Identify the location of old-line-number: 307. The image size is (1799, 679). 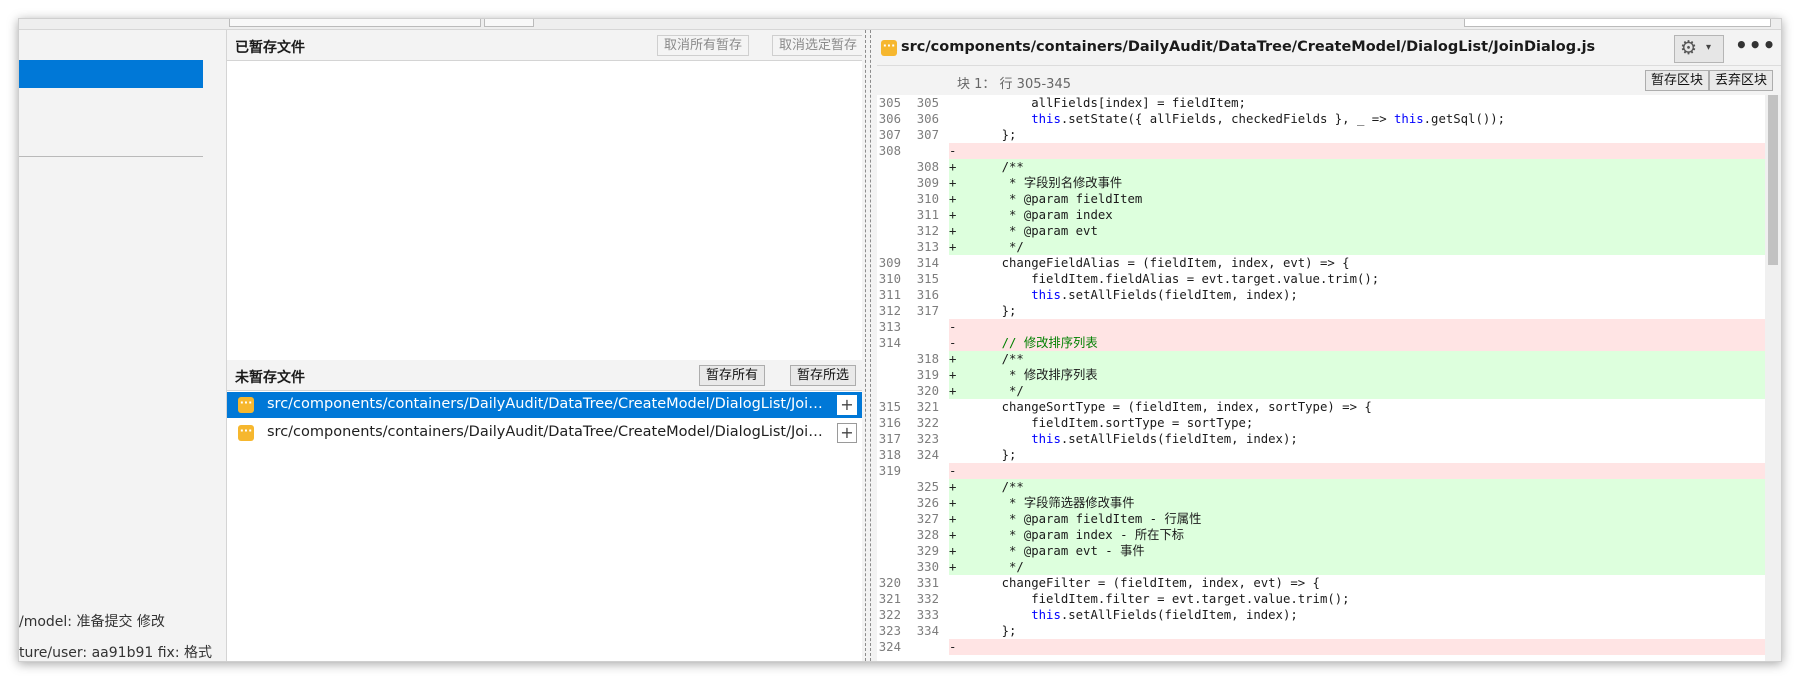
(889, 135).